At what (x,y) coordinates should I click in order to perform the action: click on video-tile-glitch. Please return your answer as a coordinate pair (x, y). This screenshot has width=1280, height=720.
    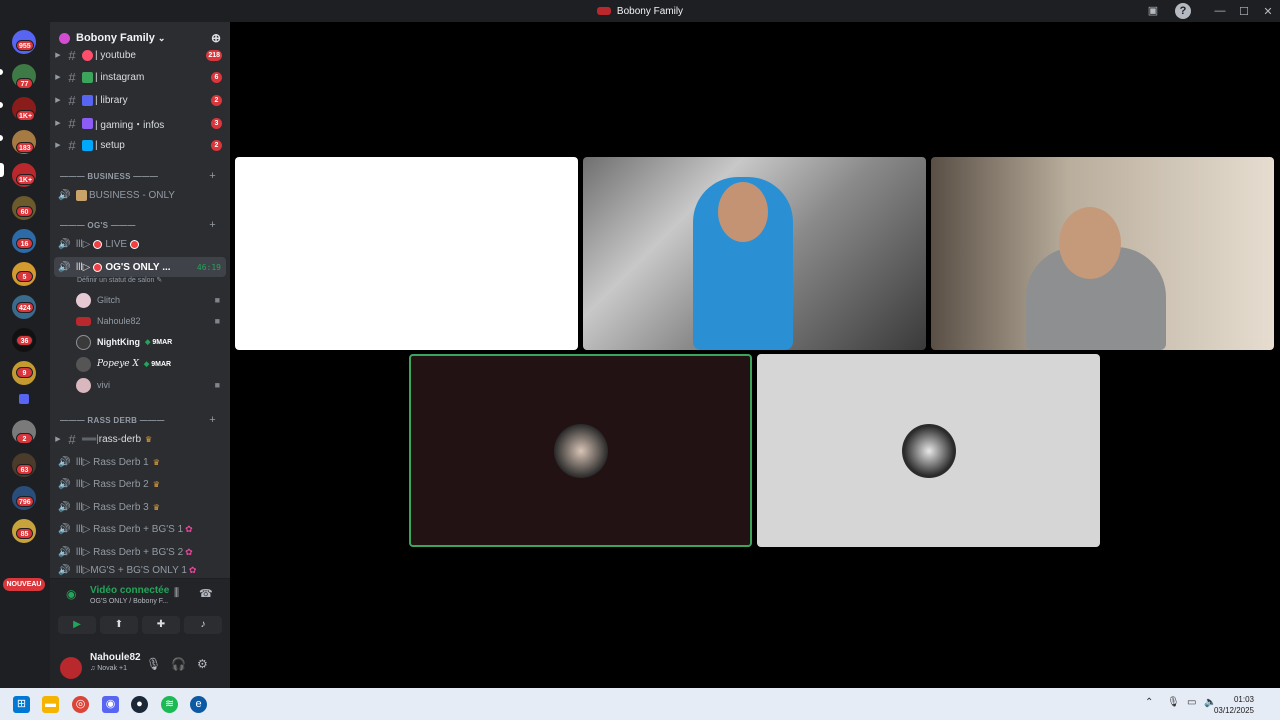
    Looking at the image, I should click on (406, 253).